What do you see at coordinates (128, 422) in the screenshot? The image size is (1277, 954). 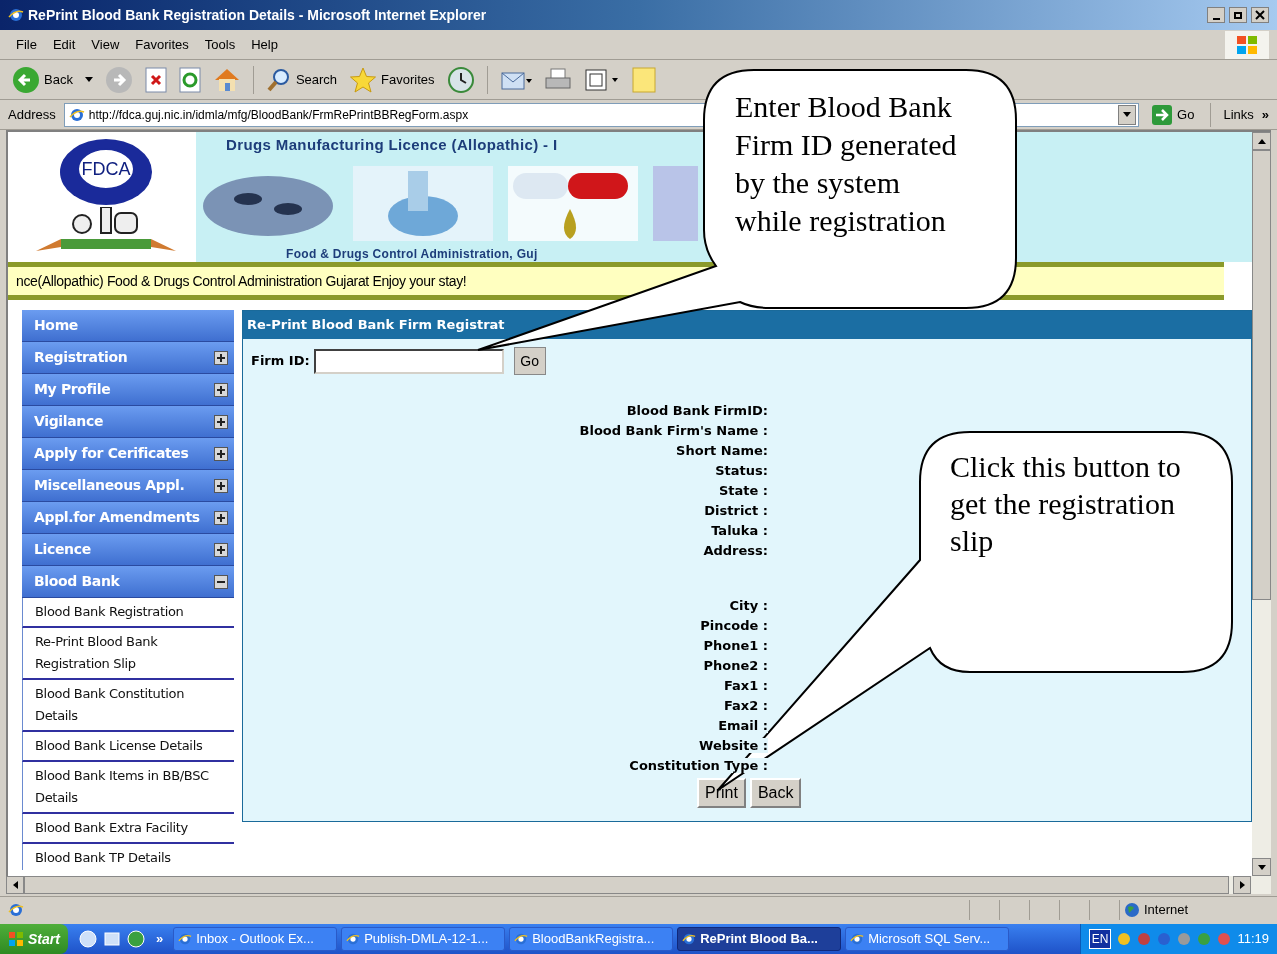 I see `sidebar-item: Vigilance` at bounding box center [128, 422].